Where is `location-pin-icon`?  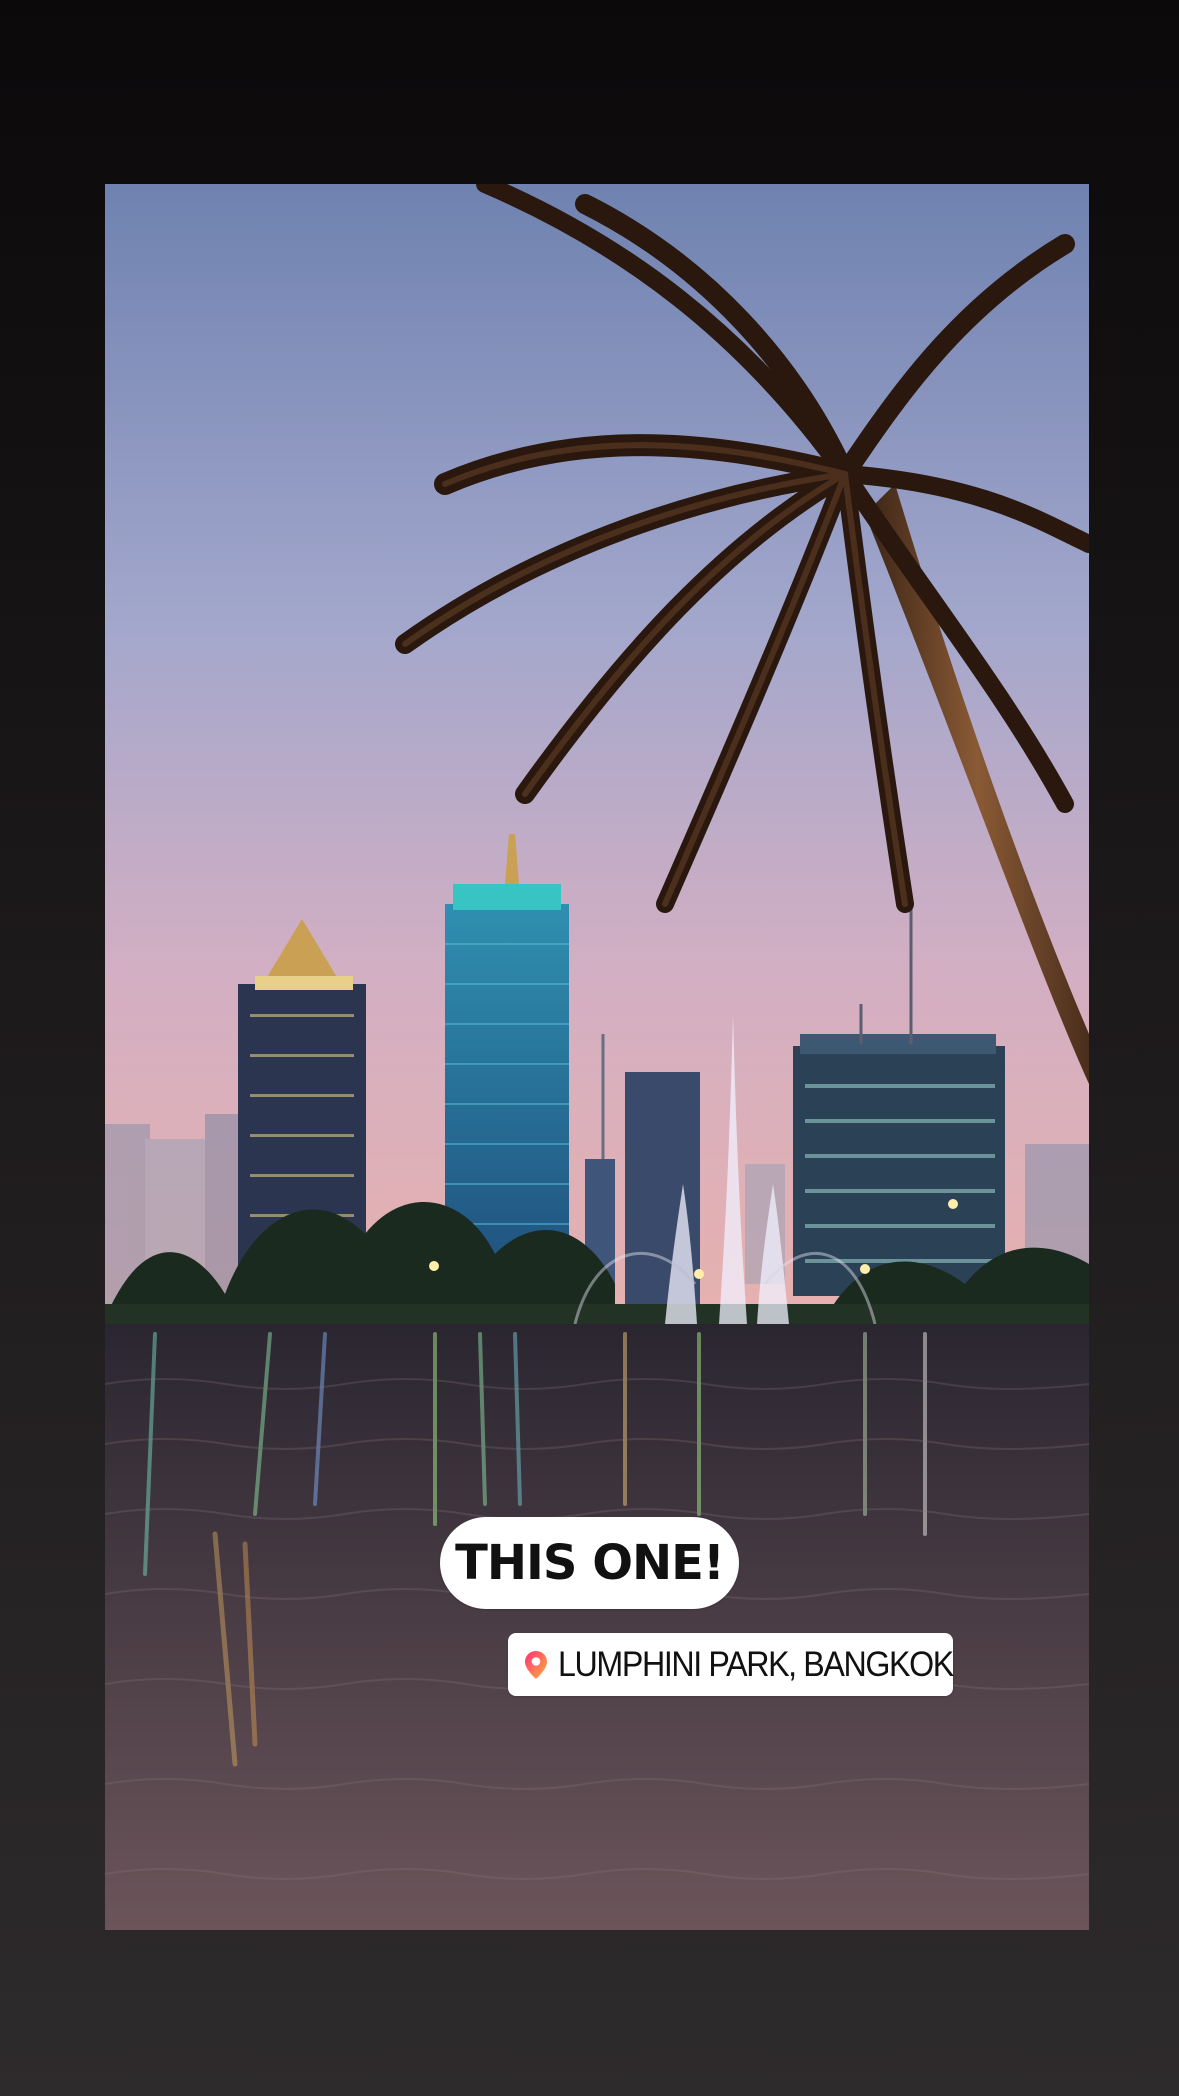
location-pin-icon is located at coordinates (536, 1664).